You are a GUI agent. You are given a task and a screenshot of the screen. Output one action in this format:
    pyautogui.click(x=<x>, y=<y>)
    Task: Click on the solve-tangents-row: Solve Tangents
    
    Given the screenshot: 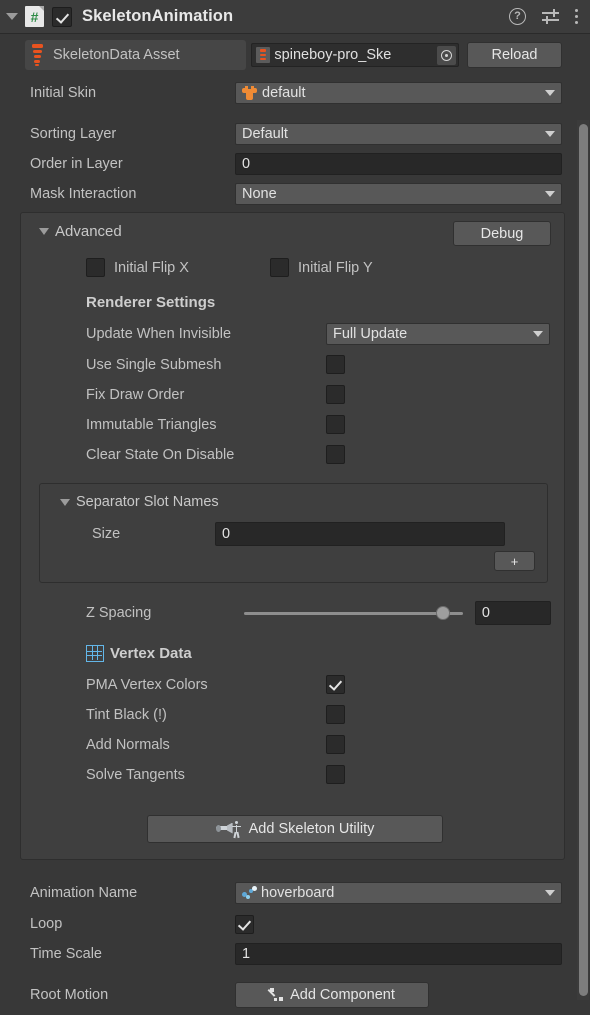 What is the action you would take?
    pyautogui.click(x=318, y=774)
    